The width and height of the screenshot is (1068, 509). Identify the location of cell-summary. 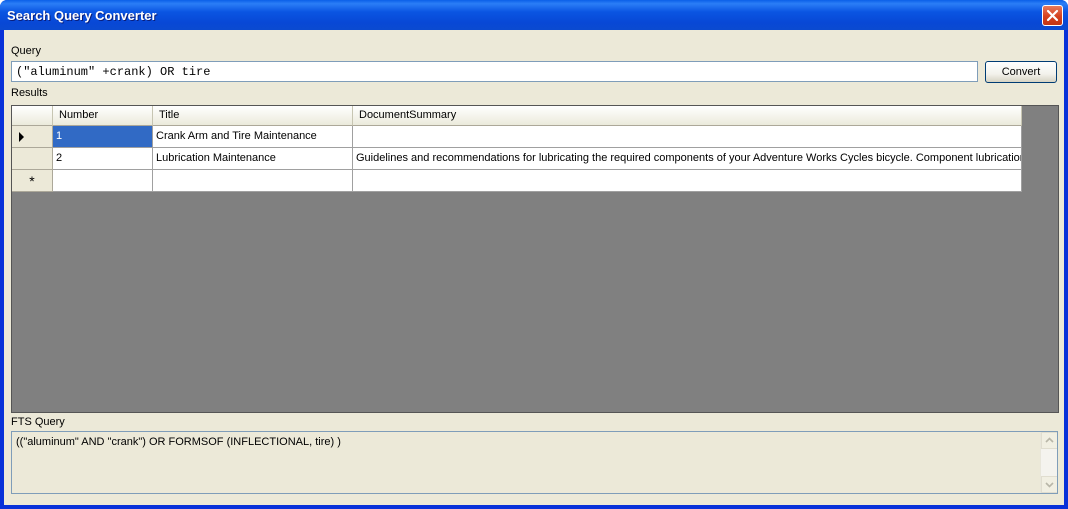
(687, 137).